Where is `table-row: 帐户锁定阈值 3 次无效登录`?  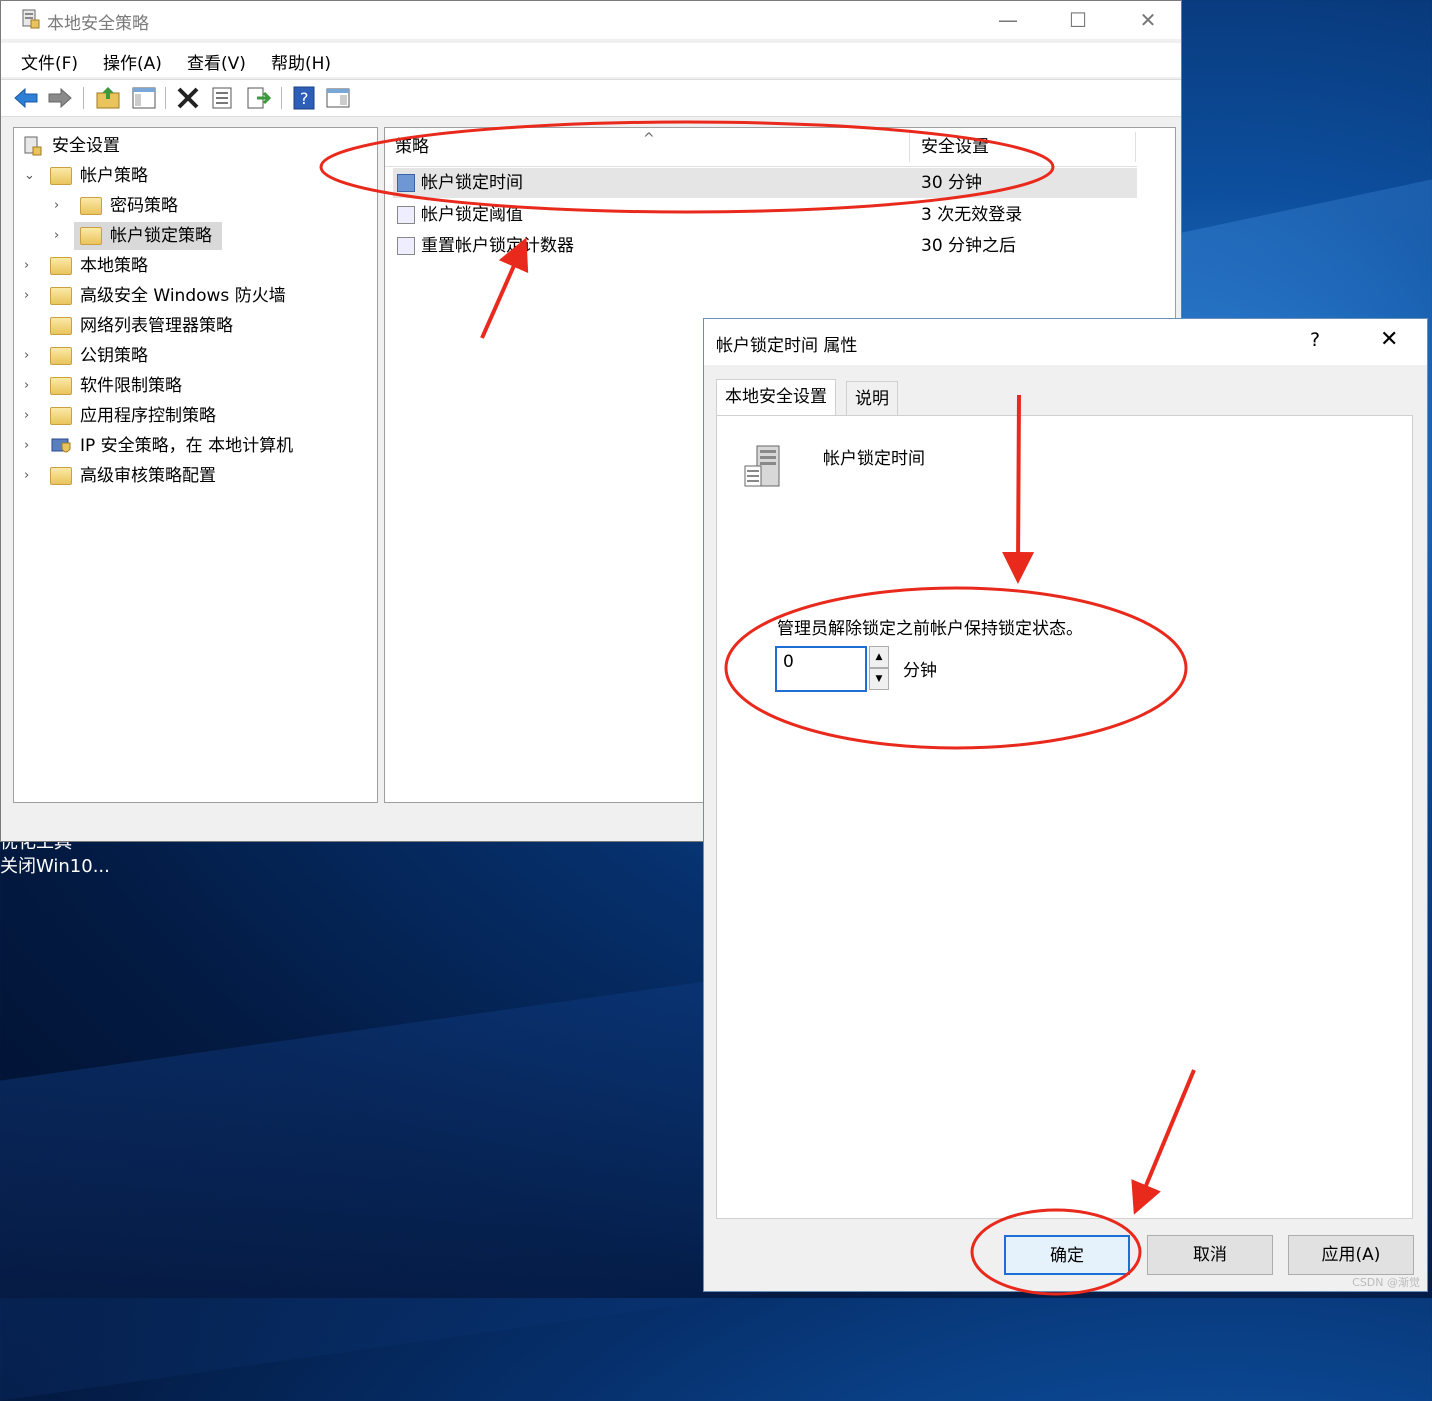 table-row: 帐户锁定阈值 3 次无效登录 is located at coordinates (765, 215).